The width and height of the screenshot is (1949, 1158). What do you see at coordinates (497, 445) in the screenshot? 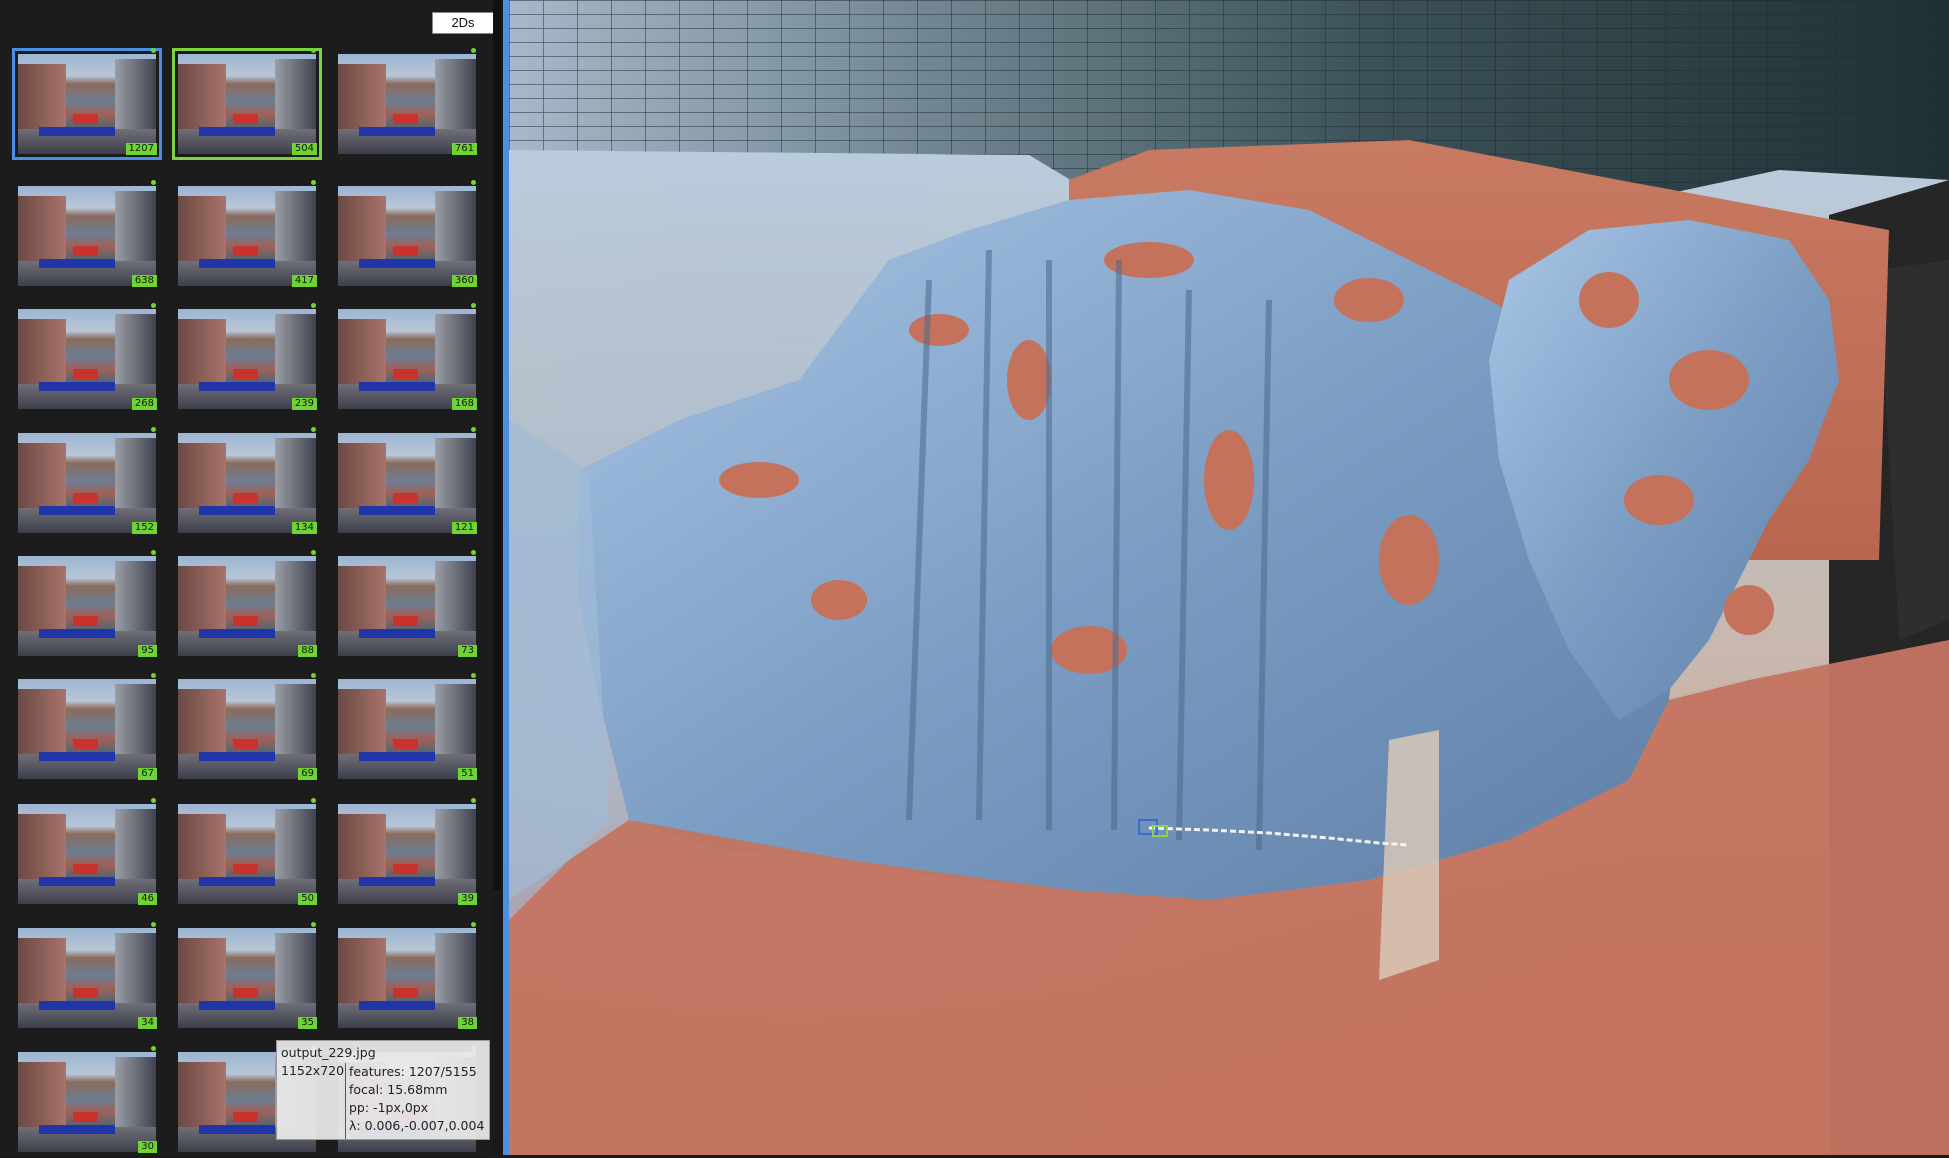
I see `panel-scrollbar-thumb` at bounding box center [497, 445].